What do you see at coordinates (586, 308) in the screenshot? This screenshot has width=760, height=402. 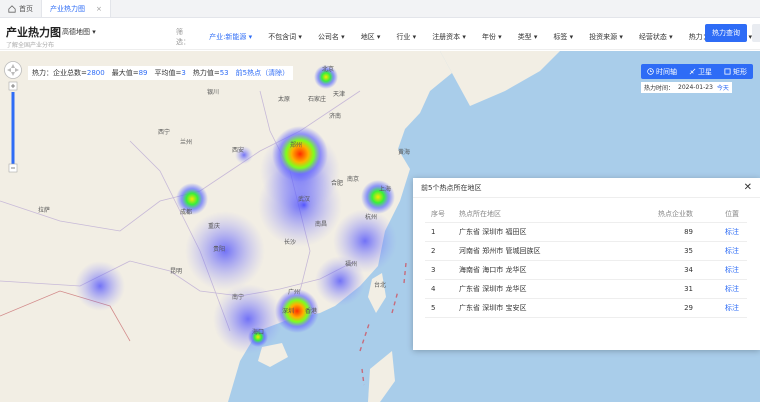 I see `table-row: 5 广东省 深圳市 宝安区 29 标注` at bounding box center [586, 308].